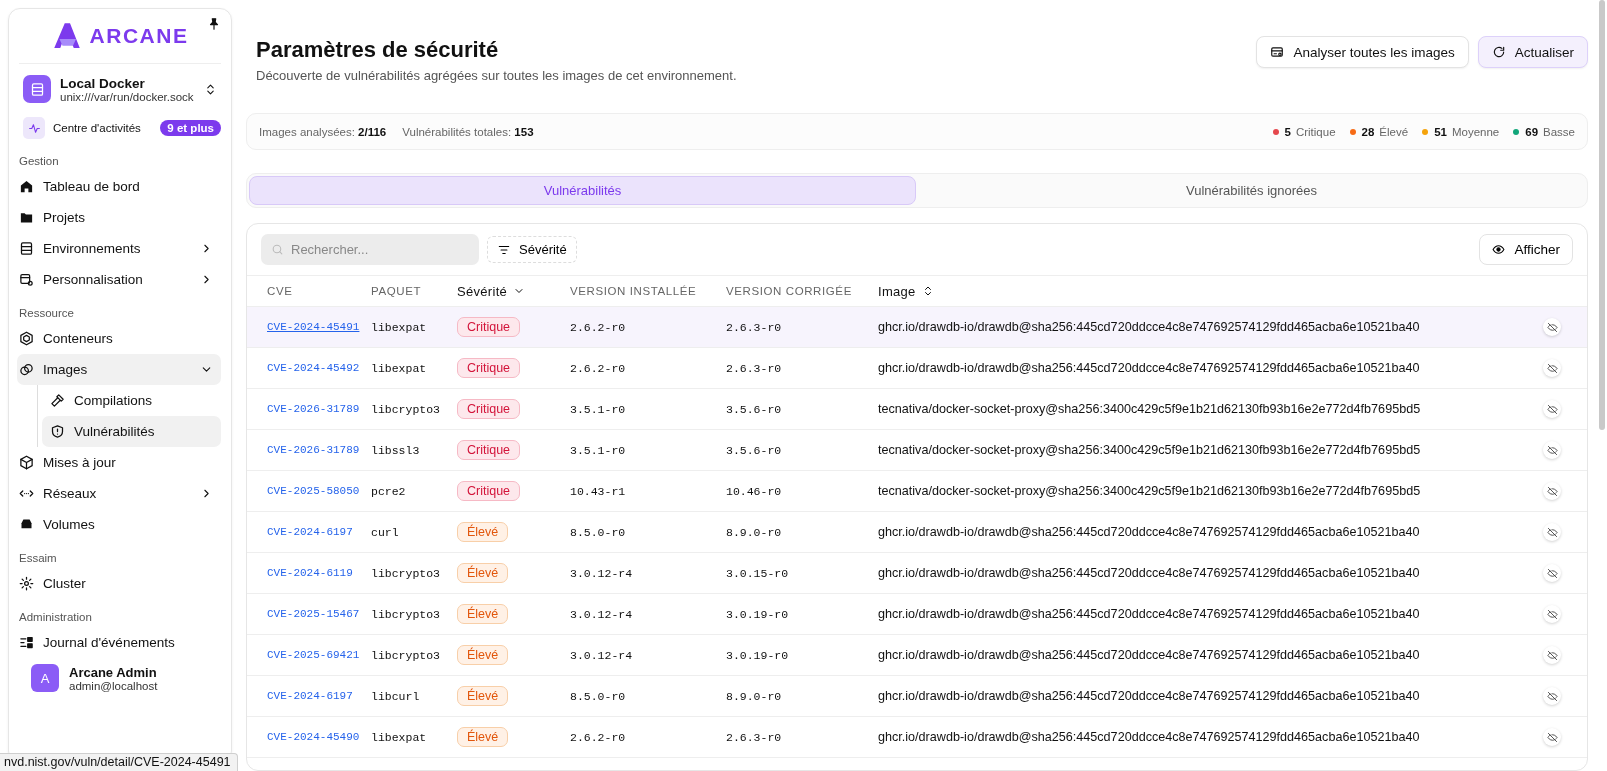 The image size is (1607, 771). Describe the element at coordinates (917, 532) in the screenshot. I see `table-row: CVE-2024-6197 curl Élevé 8.5.0-r0 8.9.0-r0 ghcr.io/drawdb-io/drawdb@sha256:445cd720ddcce4c8e747692574129fdd465acba6e10521ba40` at that location.